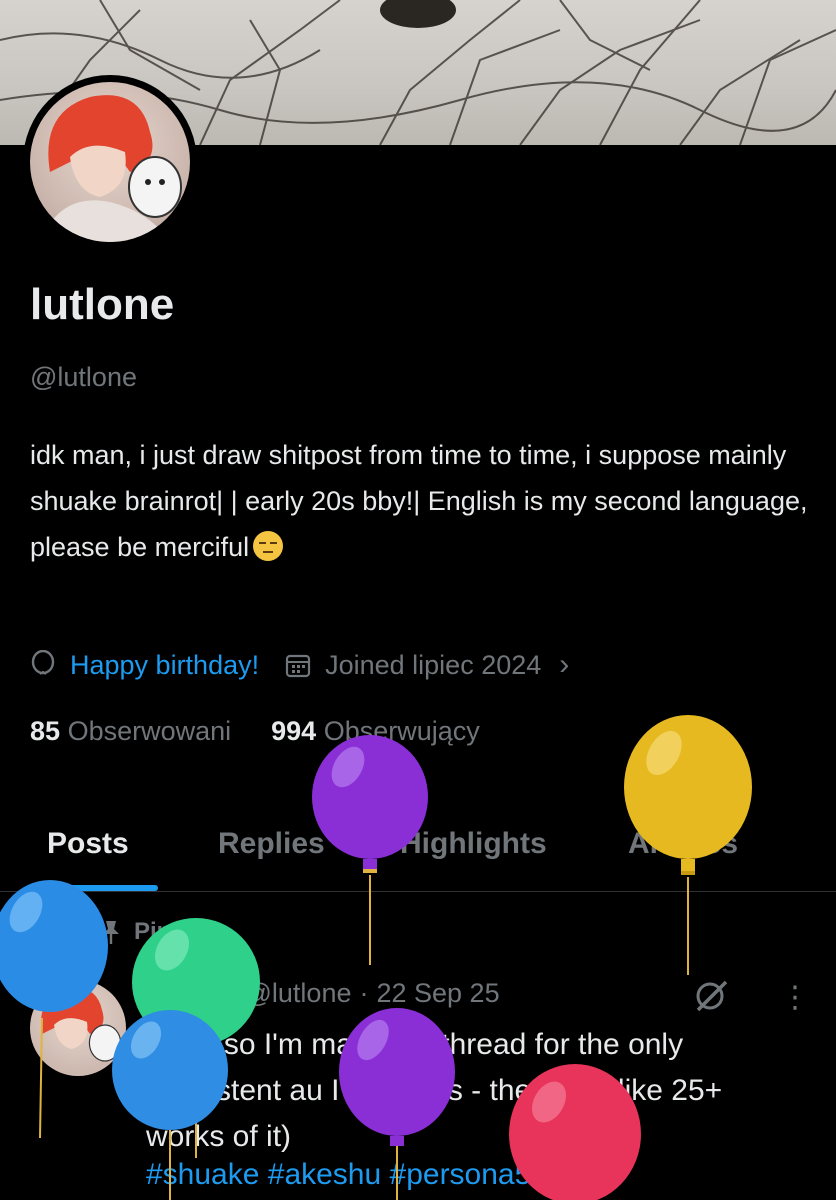  I want to click on balloon-purple, so click(370, 850).